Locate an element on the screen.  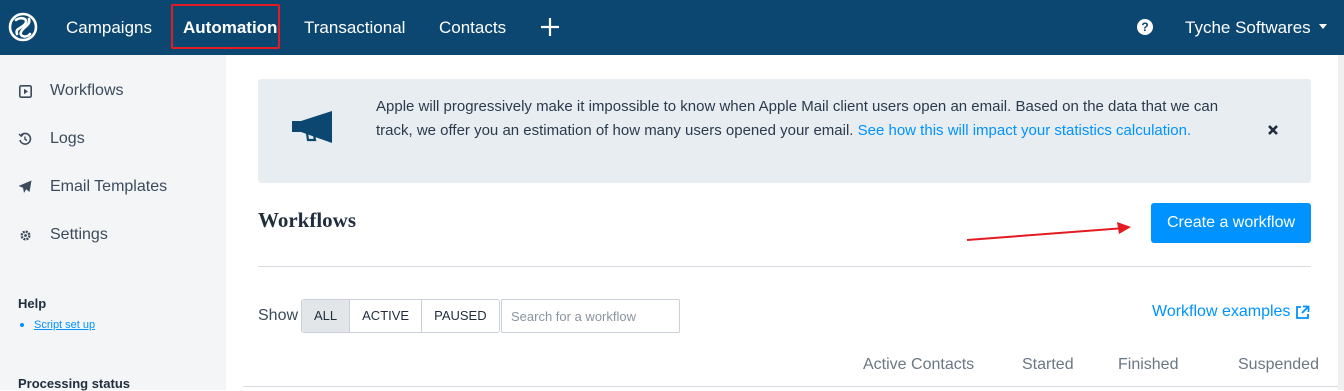
external-link-icon is located at coordinates (1303, 312).